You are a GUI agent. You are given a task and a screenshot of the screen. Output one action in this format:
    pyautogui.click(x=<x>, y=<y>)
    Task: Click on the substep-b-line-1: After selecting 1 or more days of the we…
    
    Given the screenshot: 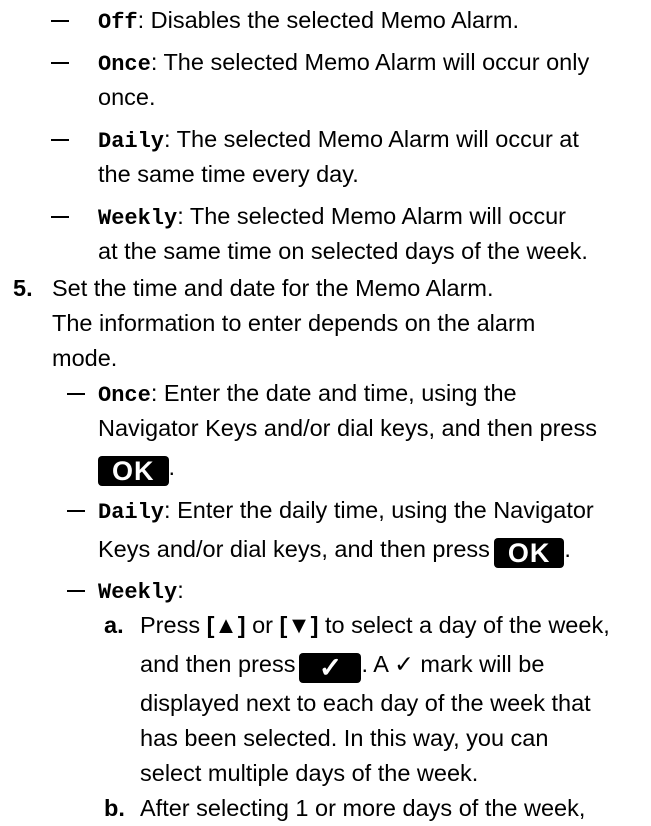 What is the action you would take?
    pyautogui.click(x=363, y=808)
    